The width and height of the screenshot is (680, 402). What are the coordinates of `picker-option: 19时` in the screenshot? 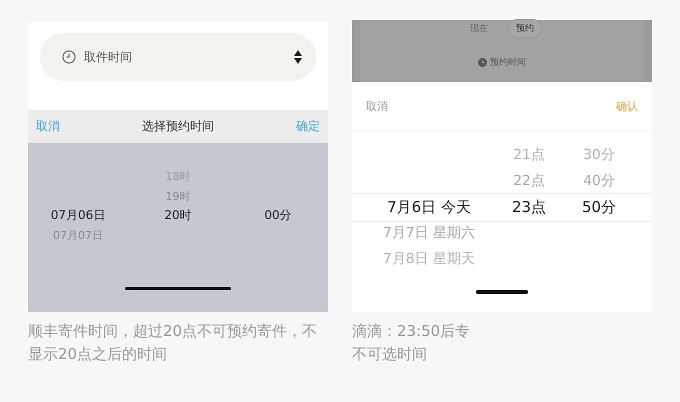 It's located at (178, 196).